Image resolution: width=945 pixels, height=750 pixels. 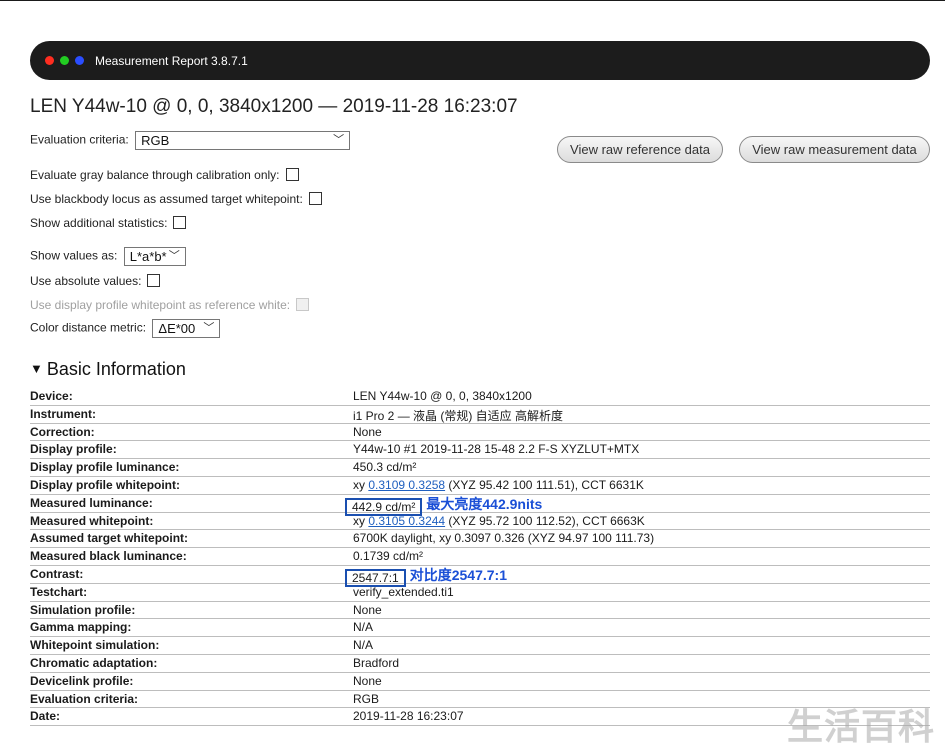 What do you see at coordinates (64, 60) in the screenshot?
I see `maximize-window-dot` at bounding box center [64, 60].